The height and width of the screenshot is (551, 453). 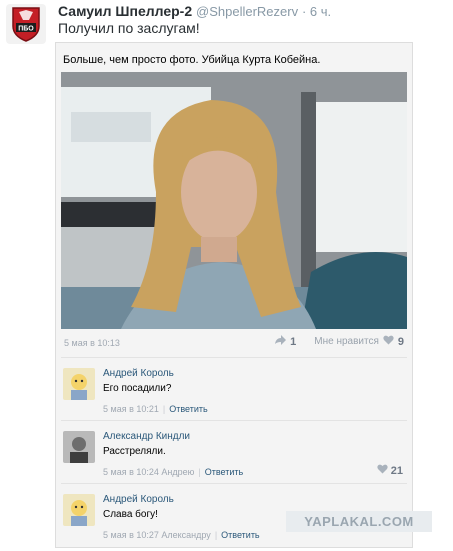 What do you see at coordinates (148, 472) in the screenshot?
I see `comment-date: 5 мая в 10:24 Андрею` at bounding box center [148, 472].